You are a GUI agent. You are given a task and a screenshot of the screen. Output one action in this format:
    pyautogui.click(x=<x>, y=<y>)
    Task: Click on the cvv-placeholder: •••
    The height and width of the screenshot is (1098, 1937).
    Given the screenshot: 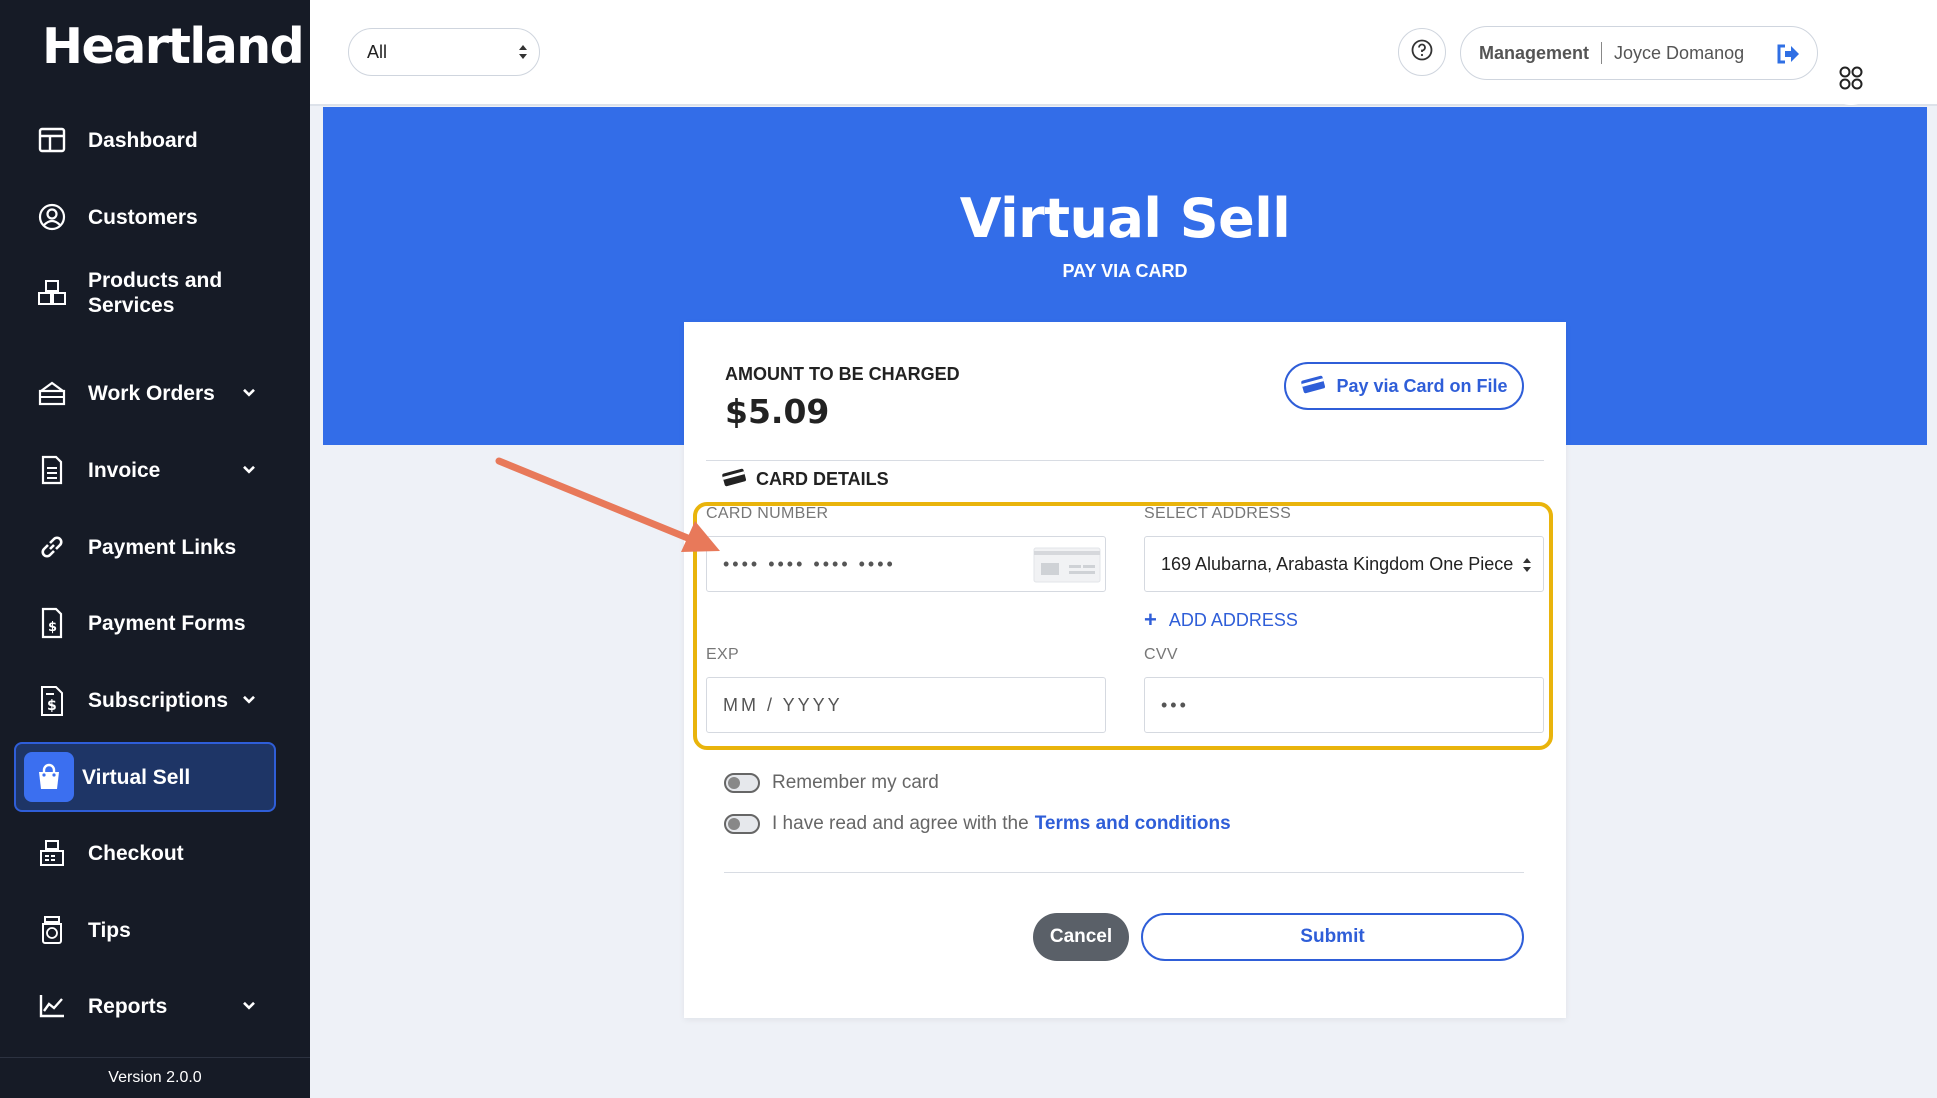 What is the action you would take?
    pyautogui.click(x=1175, y=704)
    